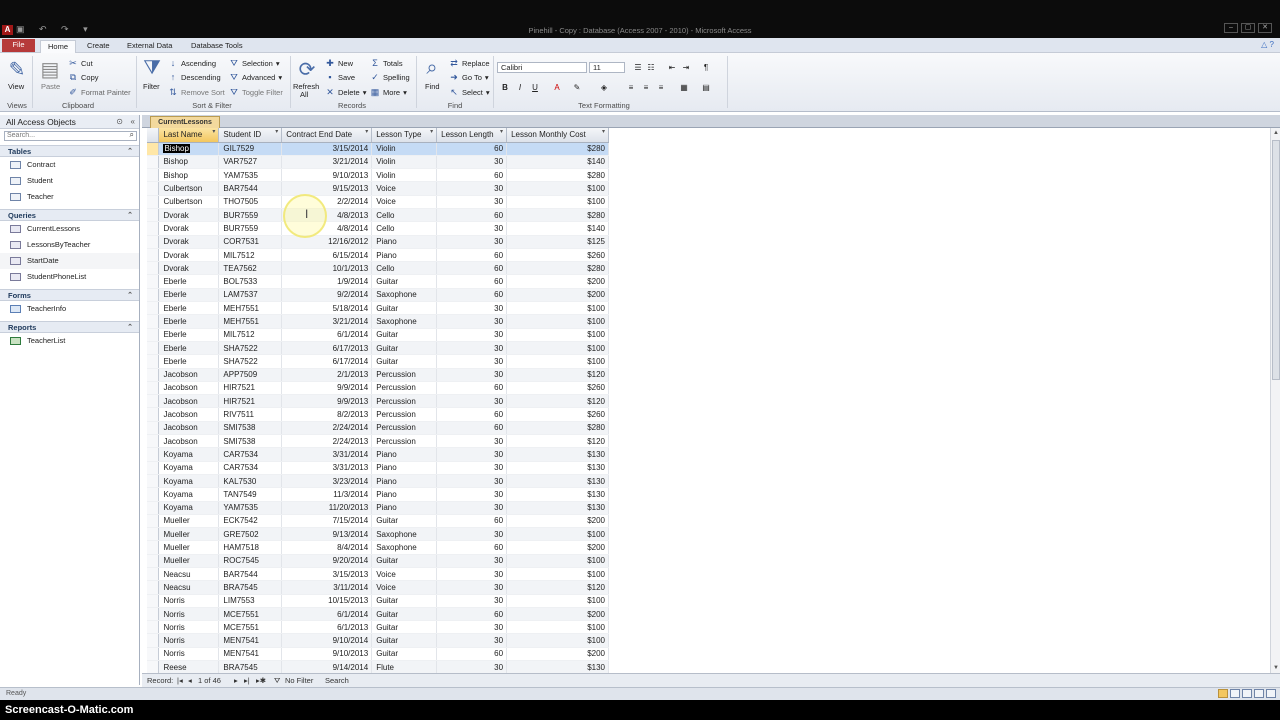  What do you see at coordinates (327, 640) in the screenshot?
I see `cell-contract-end-date: 9/10/2014` at bounding box center [327, 640].